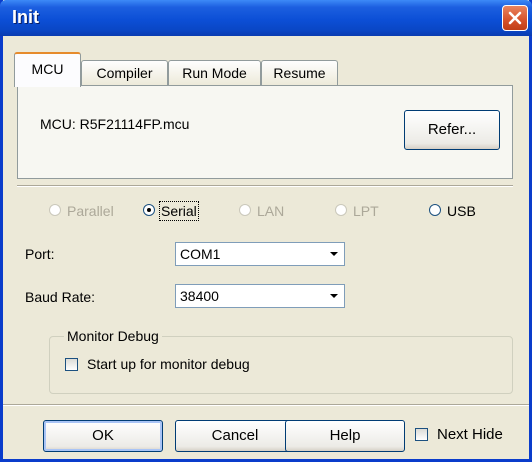  Describe the element at coordinates (265, 186) in the screenshot. I see `separator` at that location.